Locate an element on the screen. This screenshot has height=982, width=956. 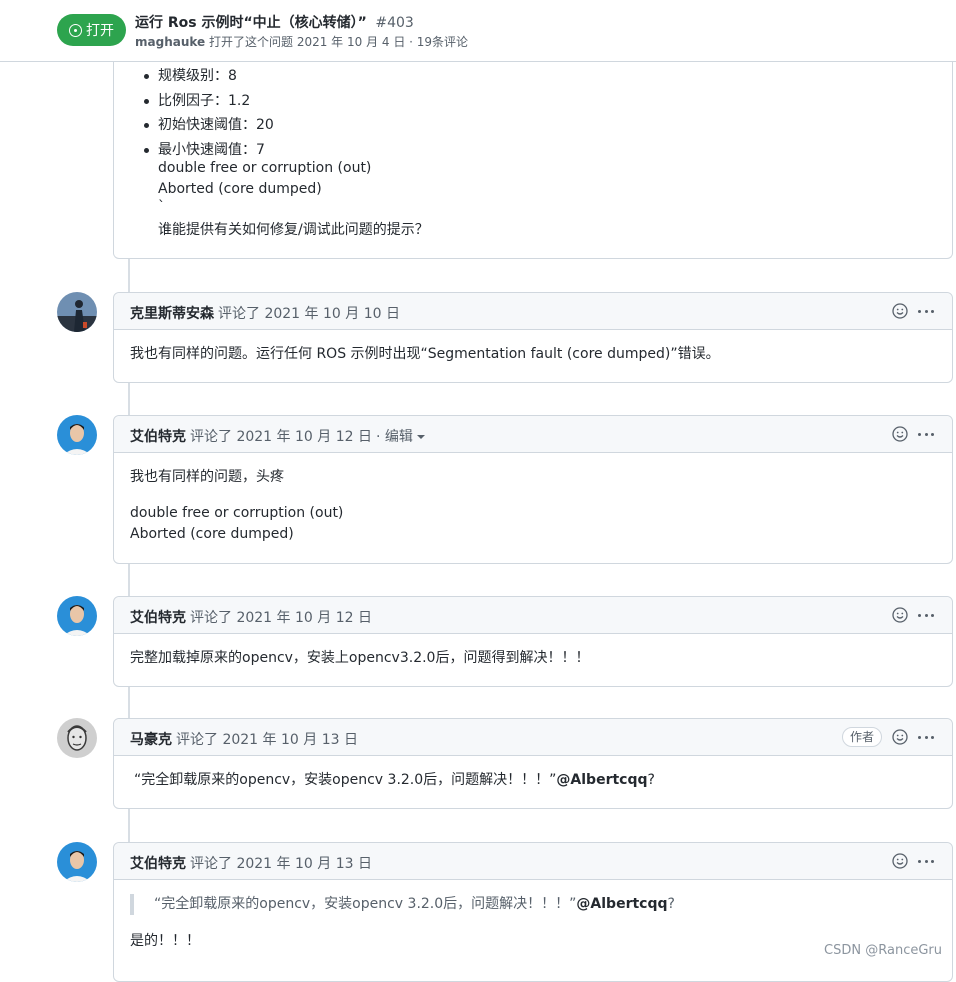
author-badge: 作者 is located at coordinates (862, 737).